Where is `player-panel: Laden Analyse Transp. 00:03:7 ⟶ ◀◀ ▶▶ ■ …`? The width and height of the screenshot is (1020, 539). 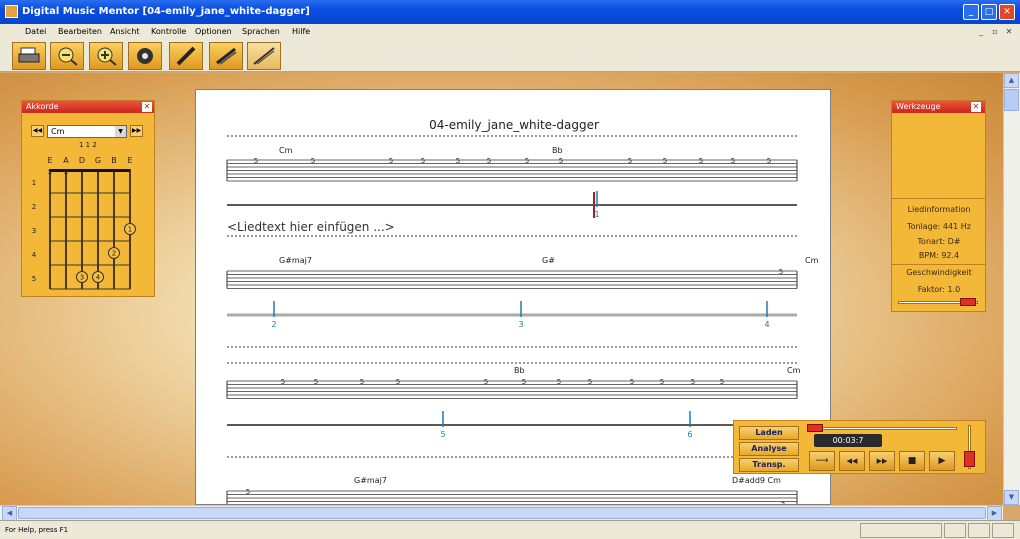 player-panel: Laden Analyse Transp. 00:03:7 ⟶ ◀◀ ▶▶ ■ … is located at coordinates (859, 447).